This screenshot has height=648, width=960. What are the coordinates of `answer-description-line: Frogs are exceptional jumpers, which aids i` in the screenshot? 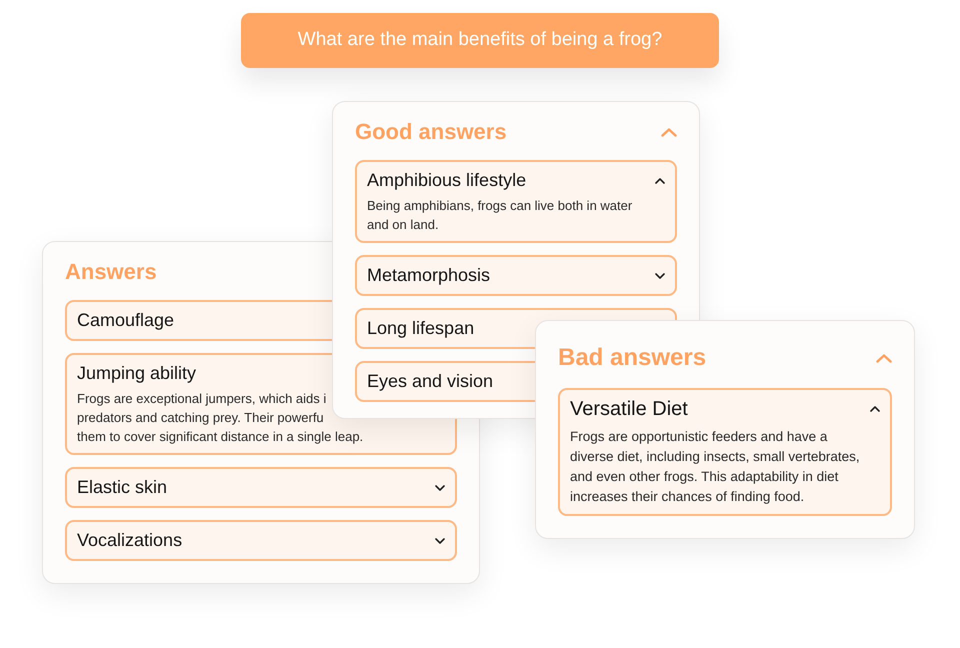 It's located at (201, 399).